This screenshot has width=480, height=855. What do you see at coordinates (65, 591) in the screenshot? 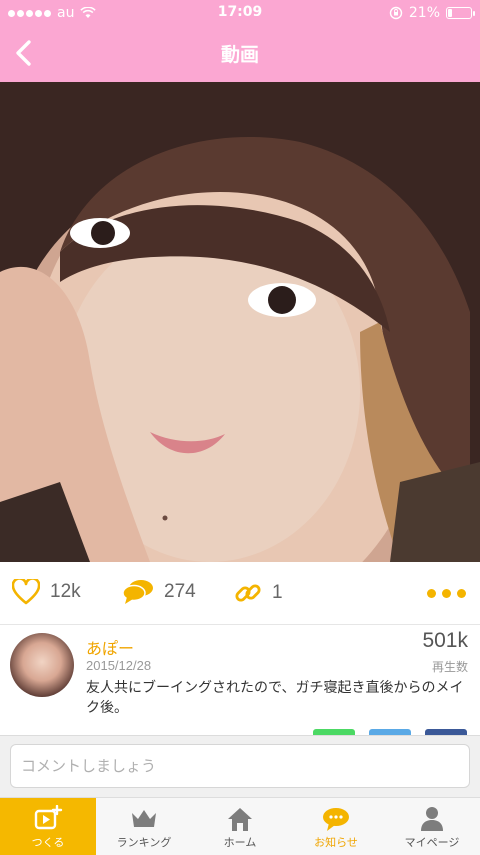
I see `like-count: 12k` at bounding box center [65, 591].